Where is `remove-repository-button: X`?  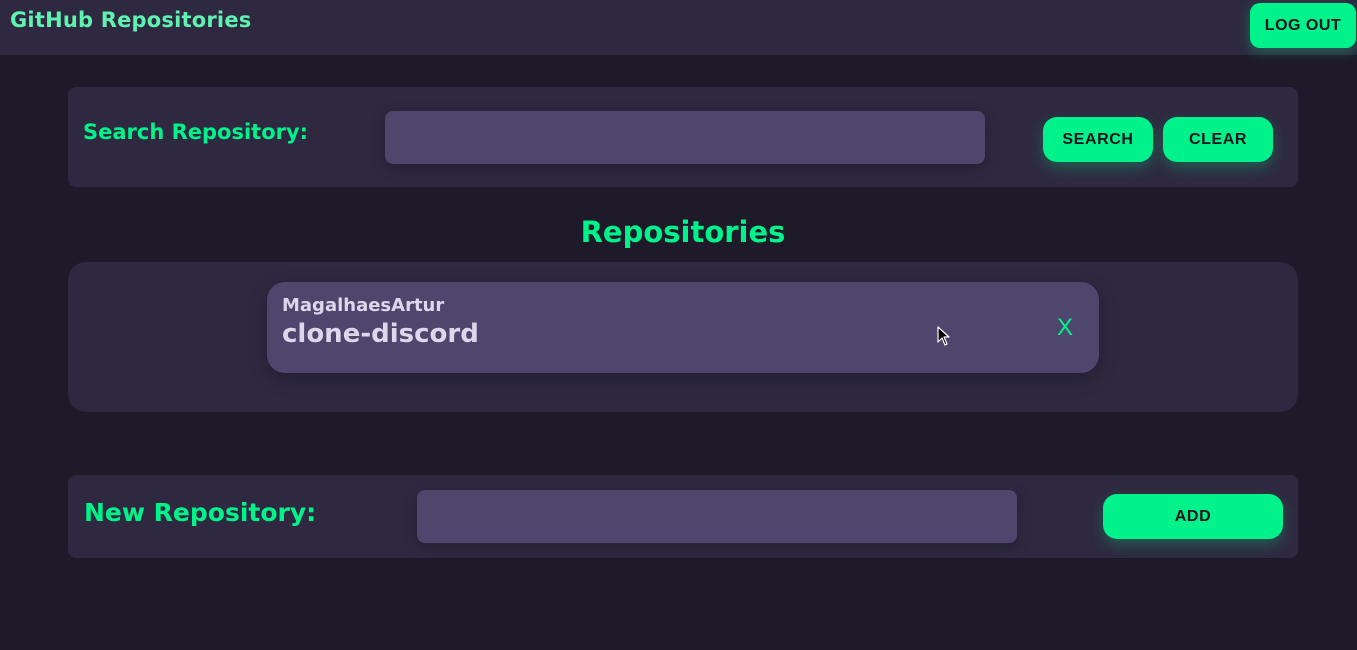 remove-repository-button: X is located at coordinates (1065, 328).